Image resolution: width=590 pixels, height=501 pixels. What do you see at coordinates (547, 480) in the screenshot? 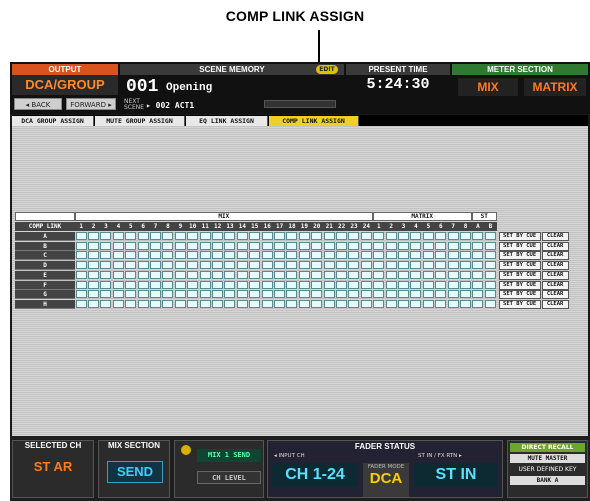
I see `bank-button: BANK A` at bounding box center [547, 480].